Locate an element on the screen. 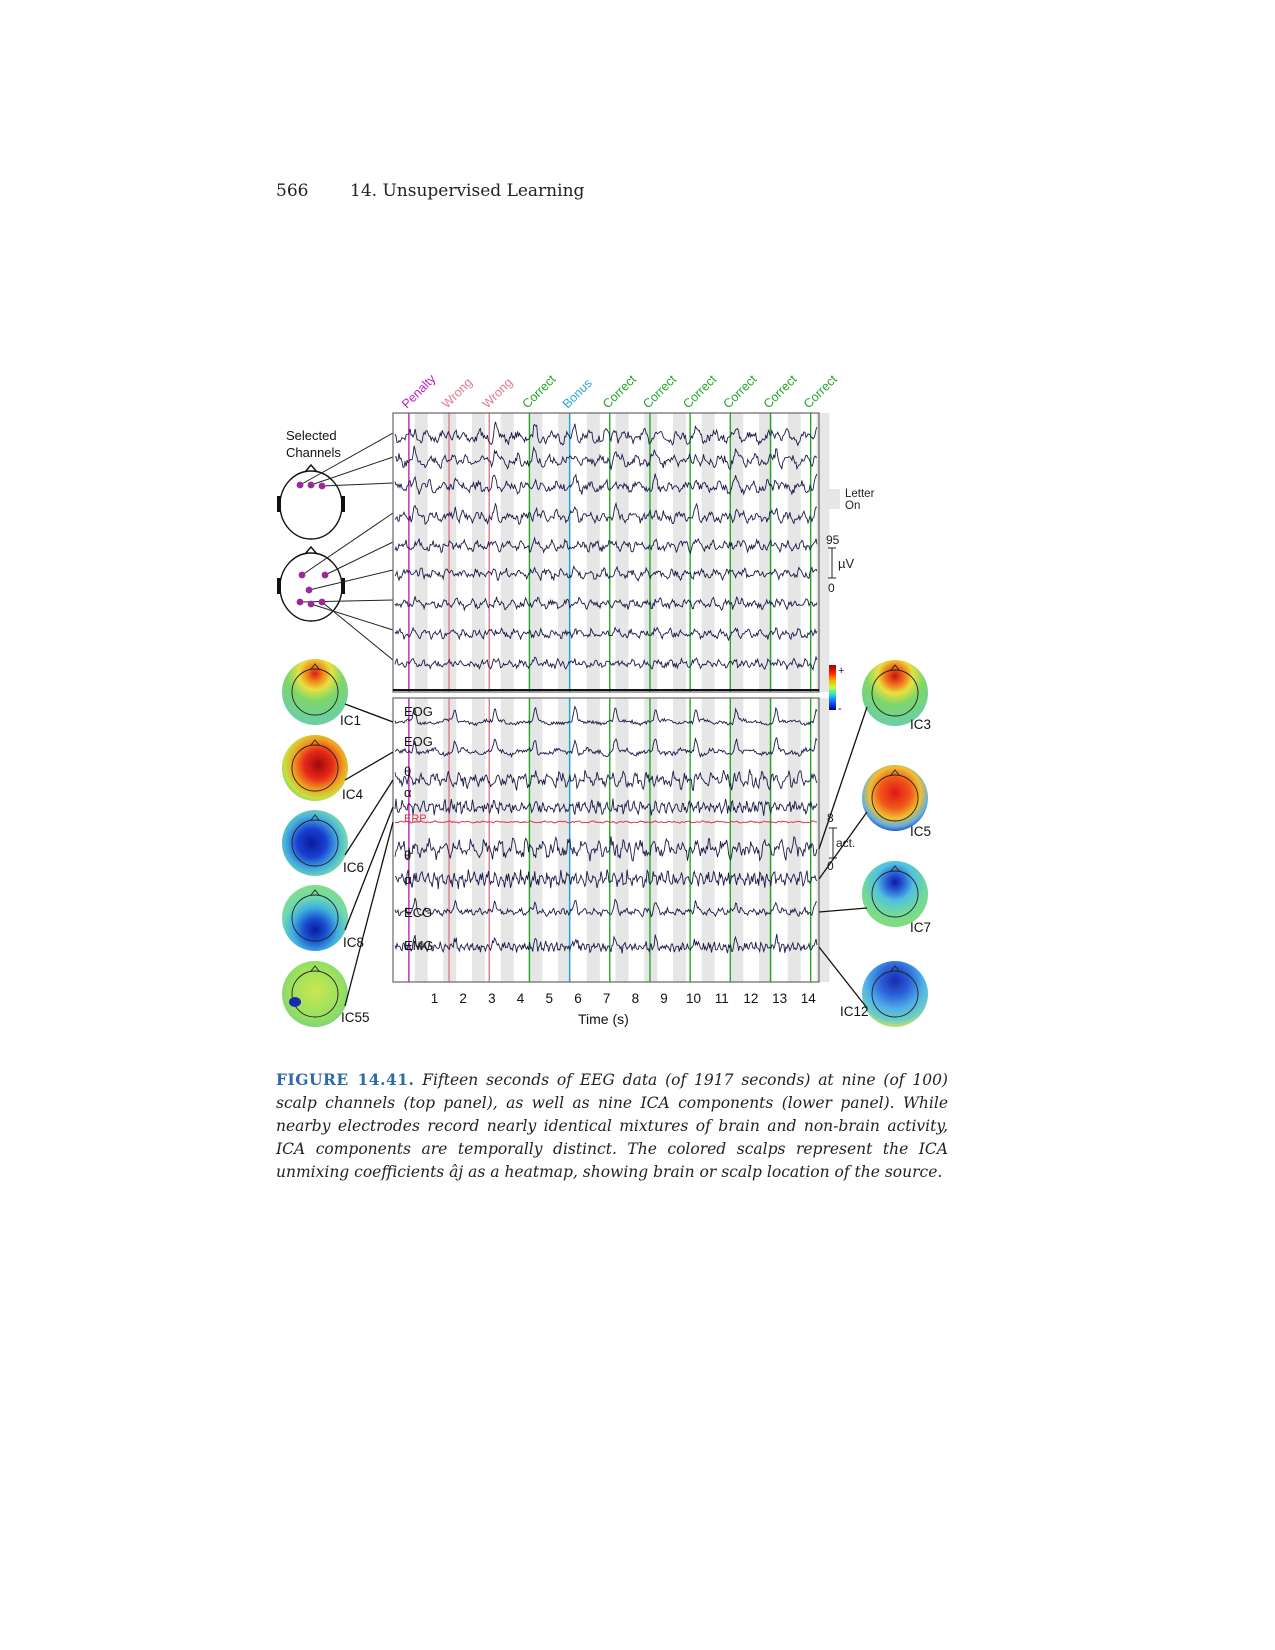  colorbar-minus: - is located at coordinates (840, 709).